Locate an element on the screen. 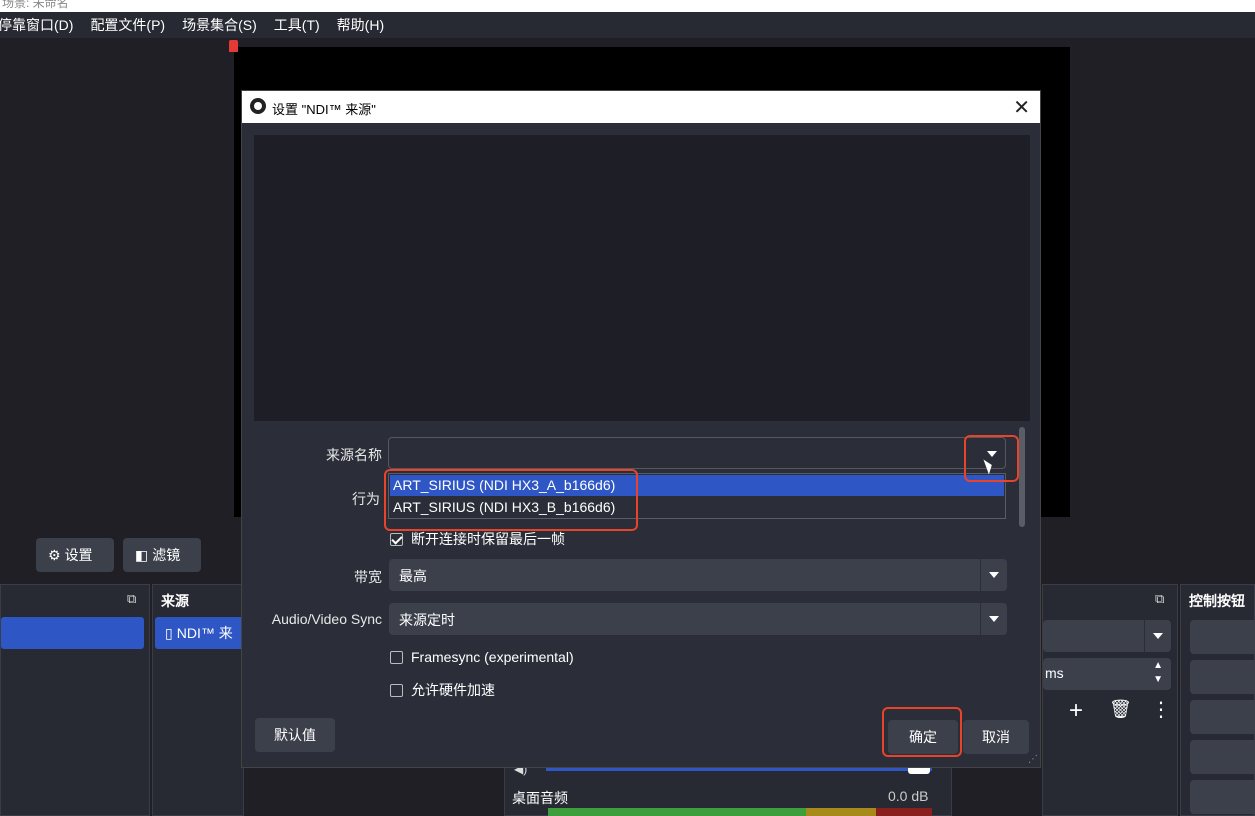 Image resolution: width=1255 pixels, height=816 pixels. bandwidth-value: 最高 is located at coordinates (413, 576).